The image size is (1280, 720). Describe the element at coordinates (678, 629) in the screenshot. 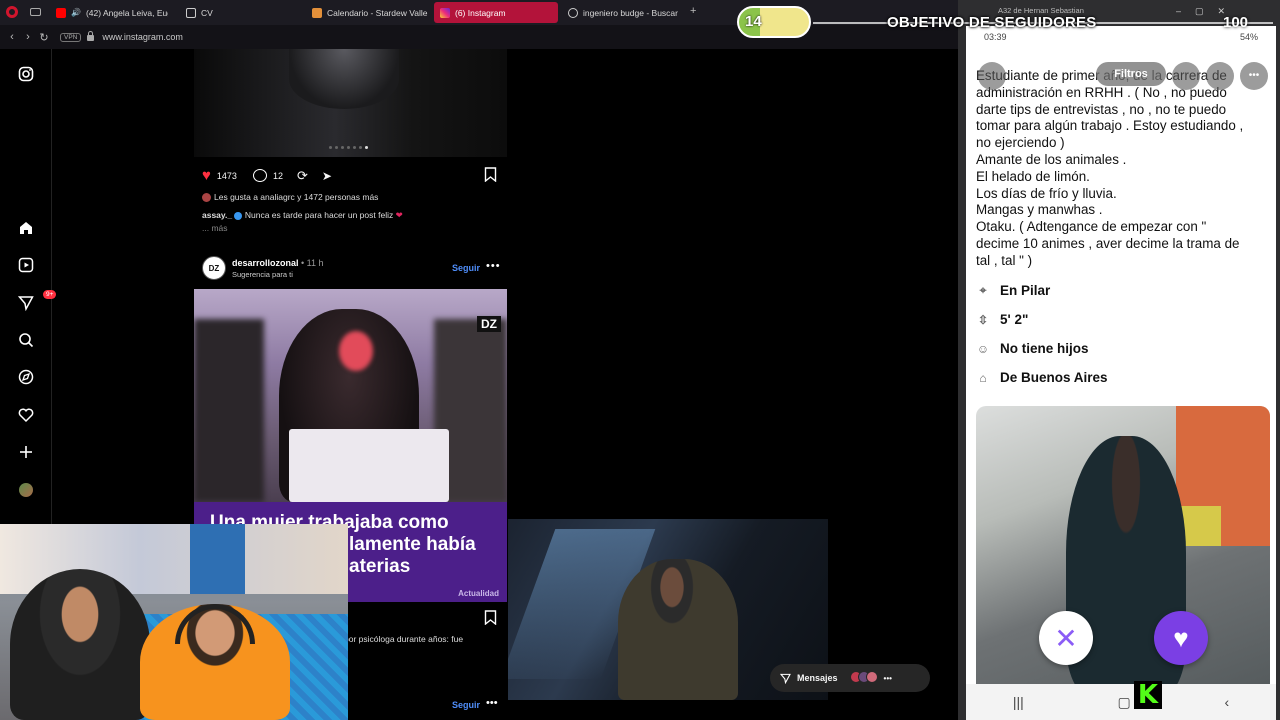

I see `singer-figure` at that location.